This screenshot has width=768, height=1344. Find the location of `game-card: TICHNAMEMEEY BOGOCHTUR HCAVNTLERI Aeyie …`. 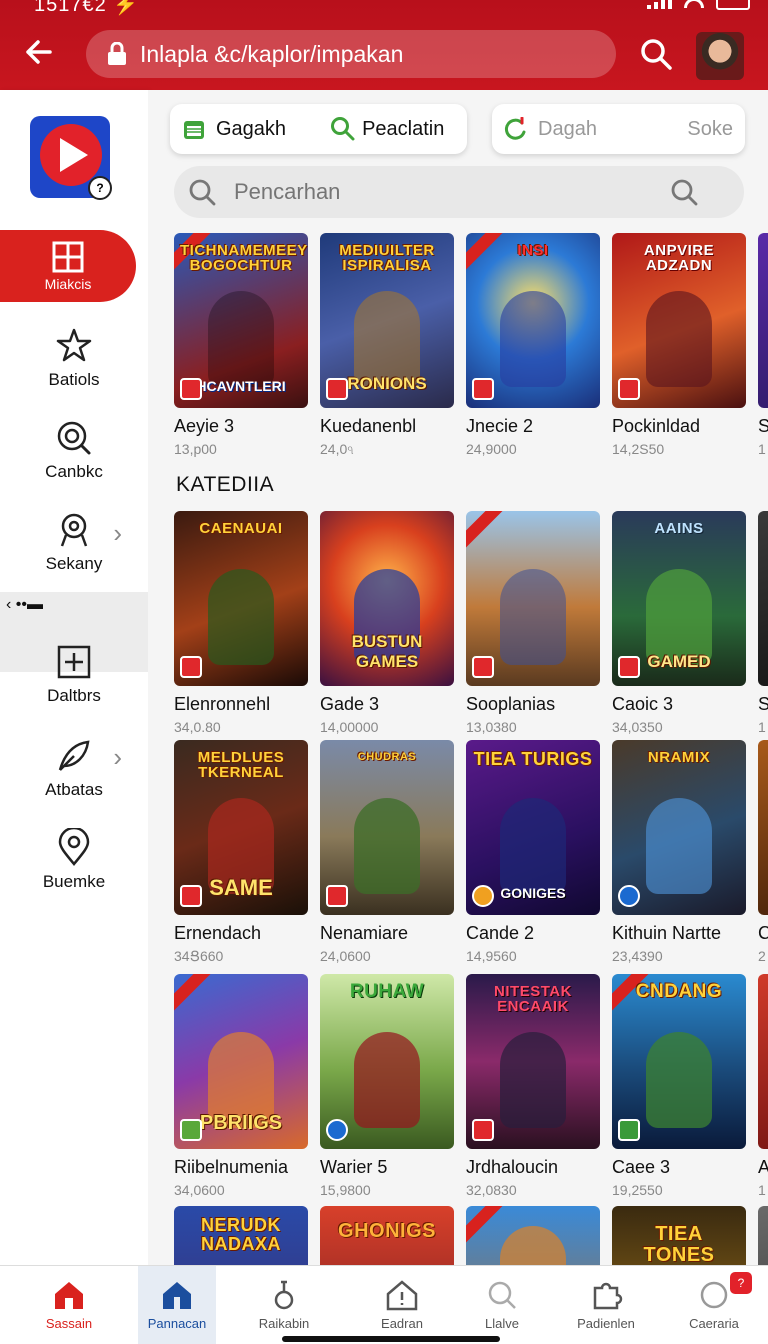

game-card: TICHNAMEMEEY BOGOCHTUR HCAVNTLERI Aeyie … is located at coordinates (241, 345).